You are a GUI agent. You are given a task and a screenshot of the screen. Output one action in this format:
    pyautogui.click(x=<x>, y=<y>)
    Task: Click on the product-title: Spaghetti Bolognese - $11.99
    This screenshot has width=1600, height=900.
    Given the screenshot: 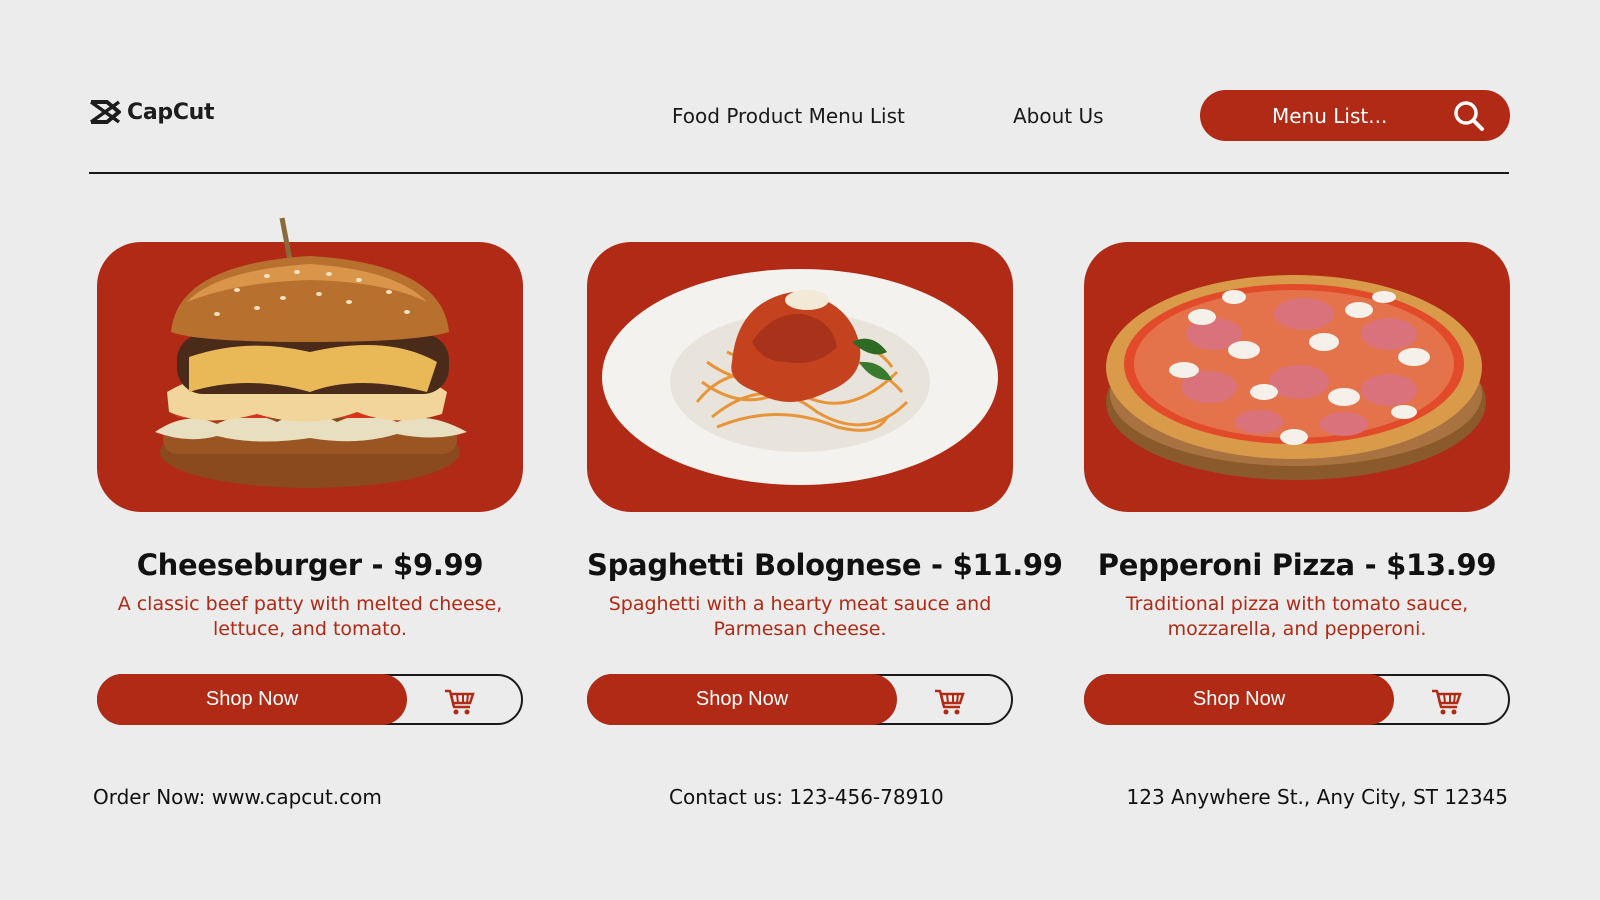 What is the action you would take?
    pyautogui.click(x=825, y=565)
    